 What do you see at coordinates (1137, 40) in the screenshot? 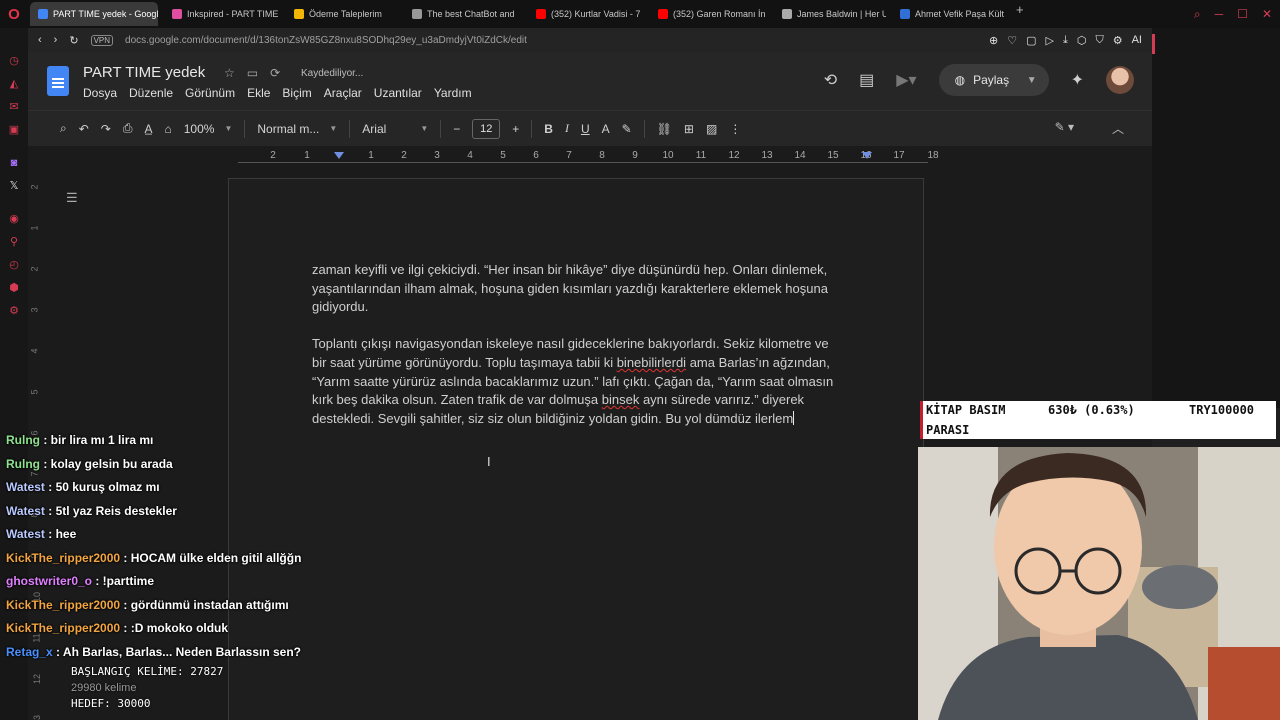
I see `ai-button: AI` at bounding box center [1137, 40].